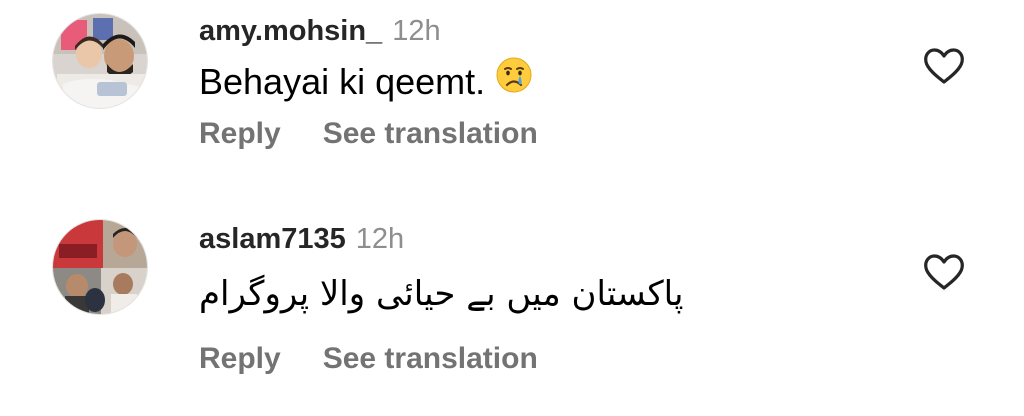 This screenshot has height=416, width=1024. What do you see at coordinates (272, 239) in the screenshot?
I see `username: aslam7135` at bounding box center [272, 239].